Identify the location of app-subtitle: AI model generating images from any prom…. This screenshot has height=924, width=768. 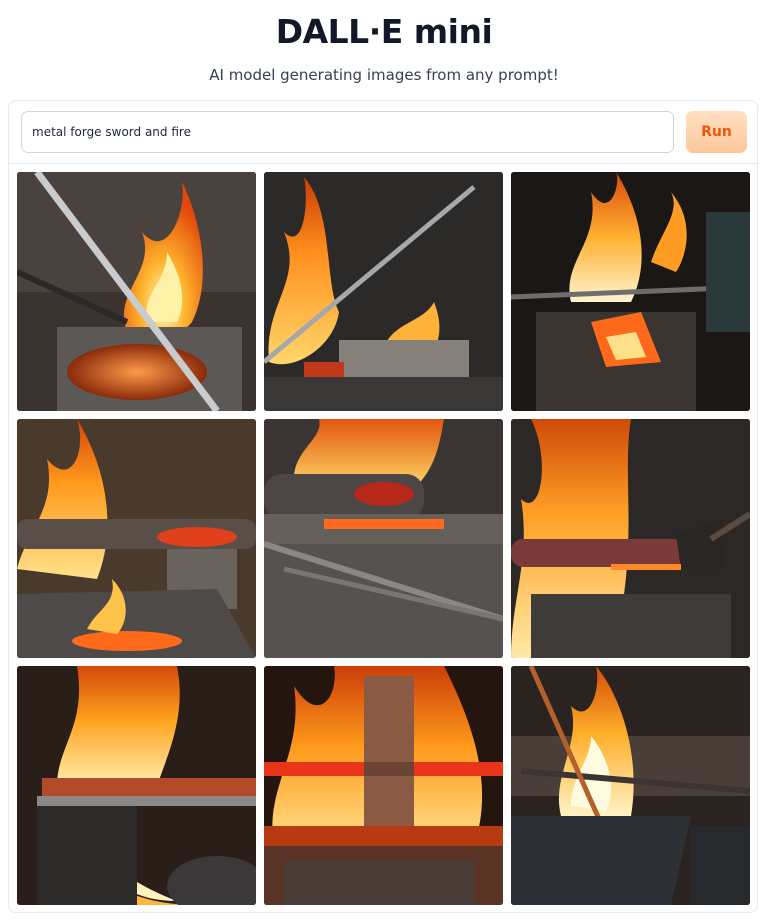
(384, 75).